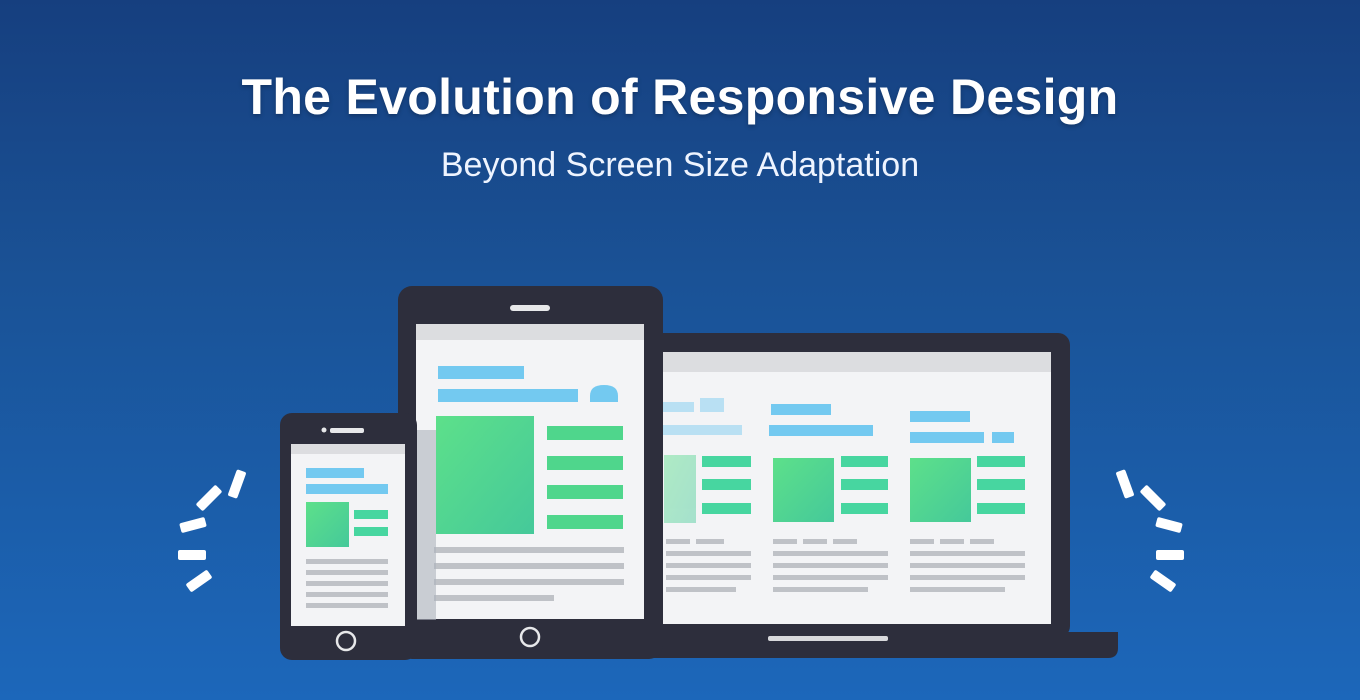 The height and width of the screenshot is (700, 1360). I want to click on smartphone-device, so click(358, 536).